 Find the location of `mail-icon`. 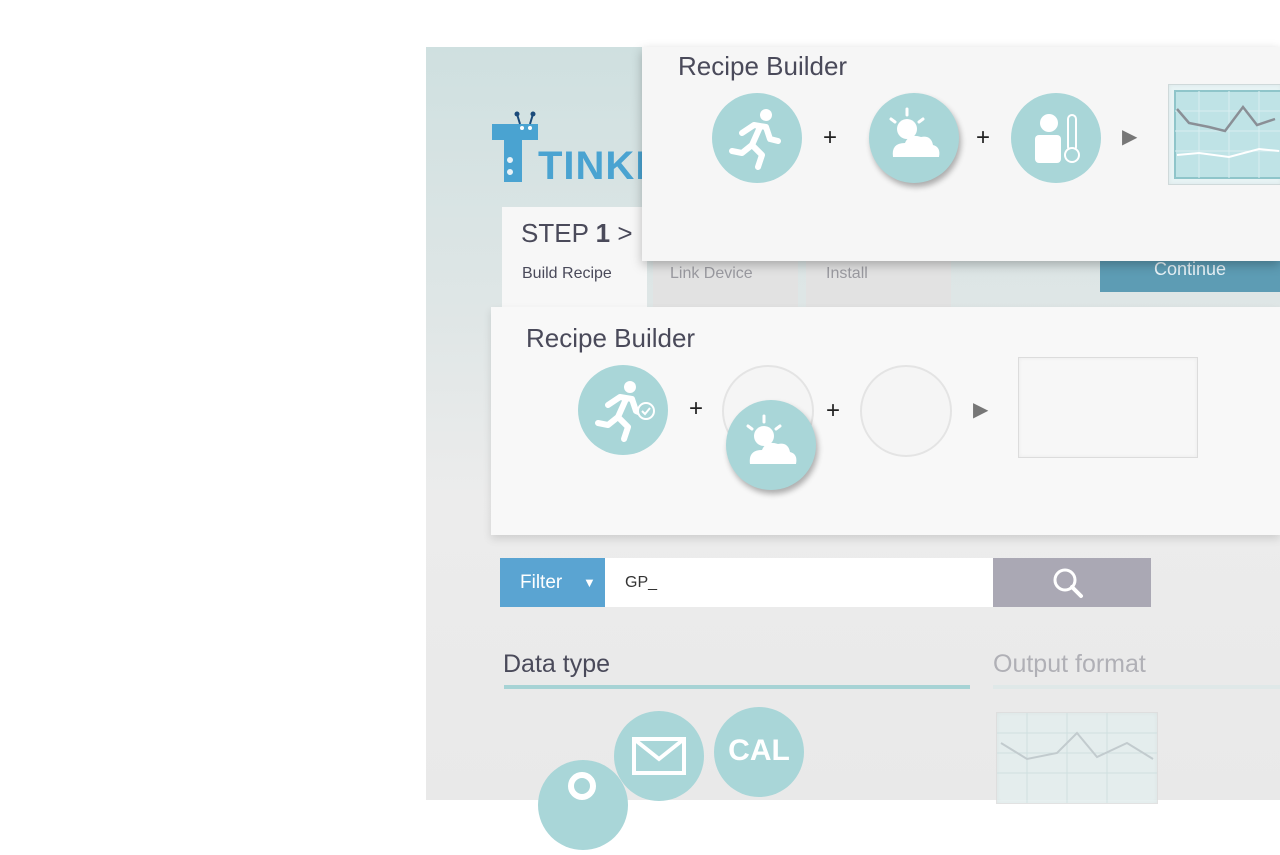

mail-icon is located at coordinates (659, 756).